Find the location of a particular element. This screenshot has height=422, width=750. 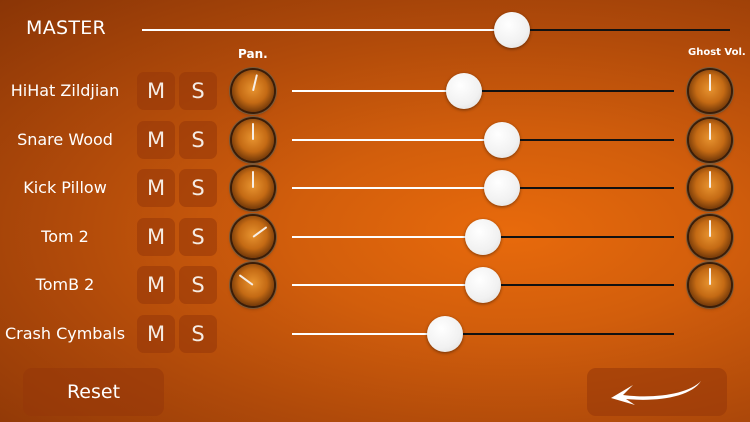

master-volume-slider-empty is located at coordinates (621, 30).